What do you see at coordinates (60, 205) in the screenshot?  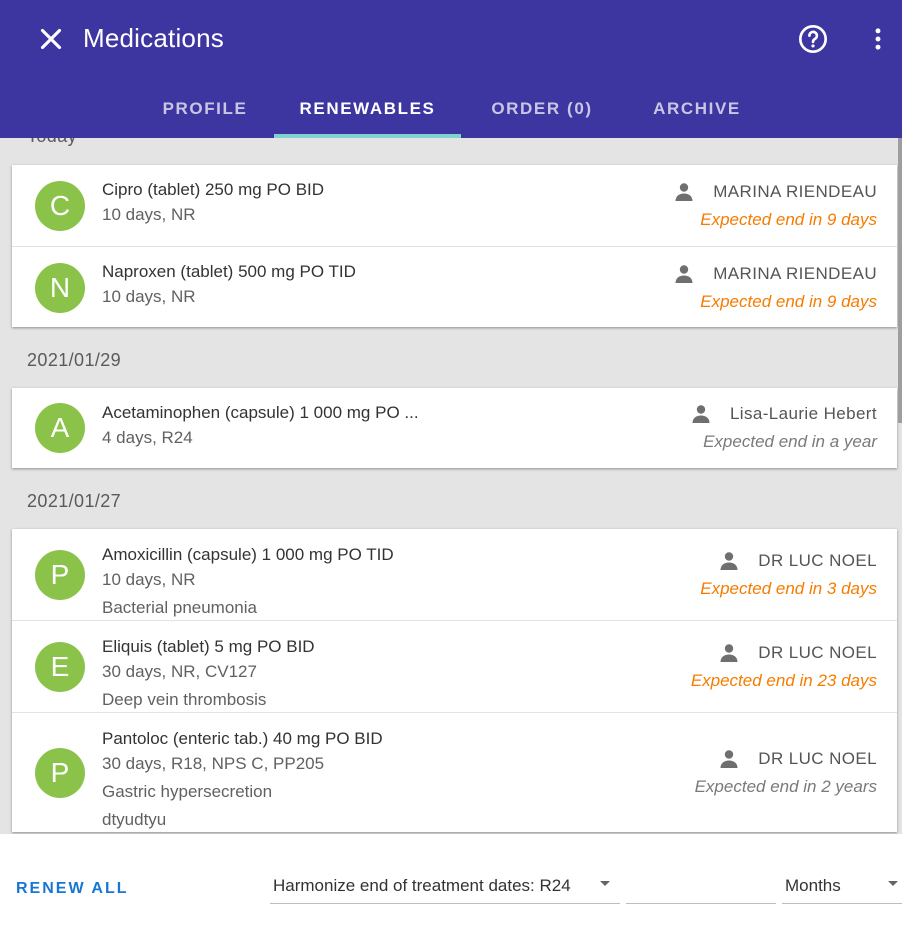 I see `medication-avatar: C` at bounding box center [60, 205].